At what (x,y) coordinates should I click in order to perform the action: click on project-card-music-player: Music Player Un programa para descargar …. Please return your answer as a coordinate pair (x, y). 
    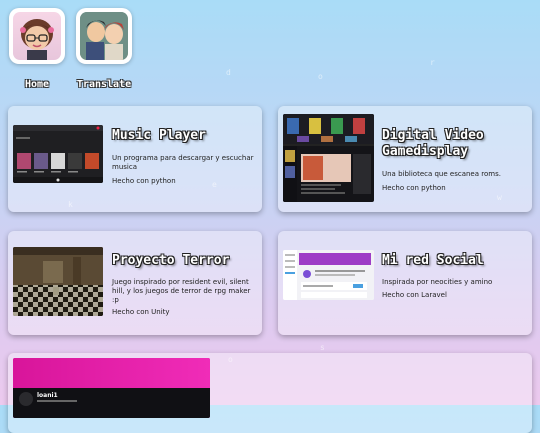
    Looking at the image, I should click on (135, 159).